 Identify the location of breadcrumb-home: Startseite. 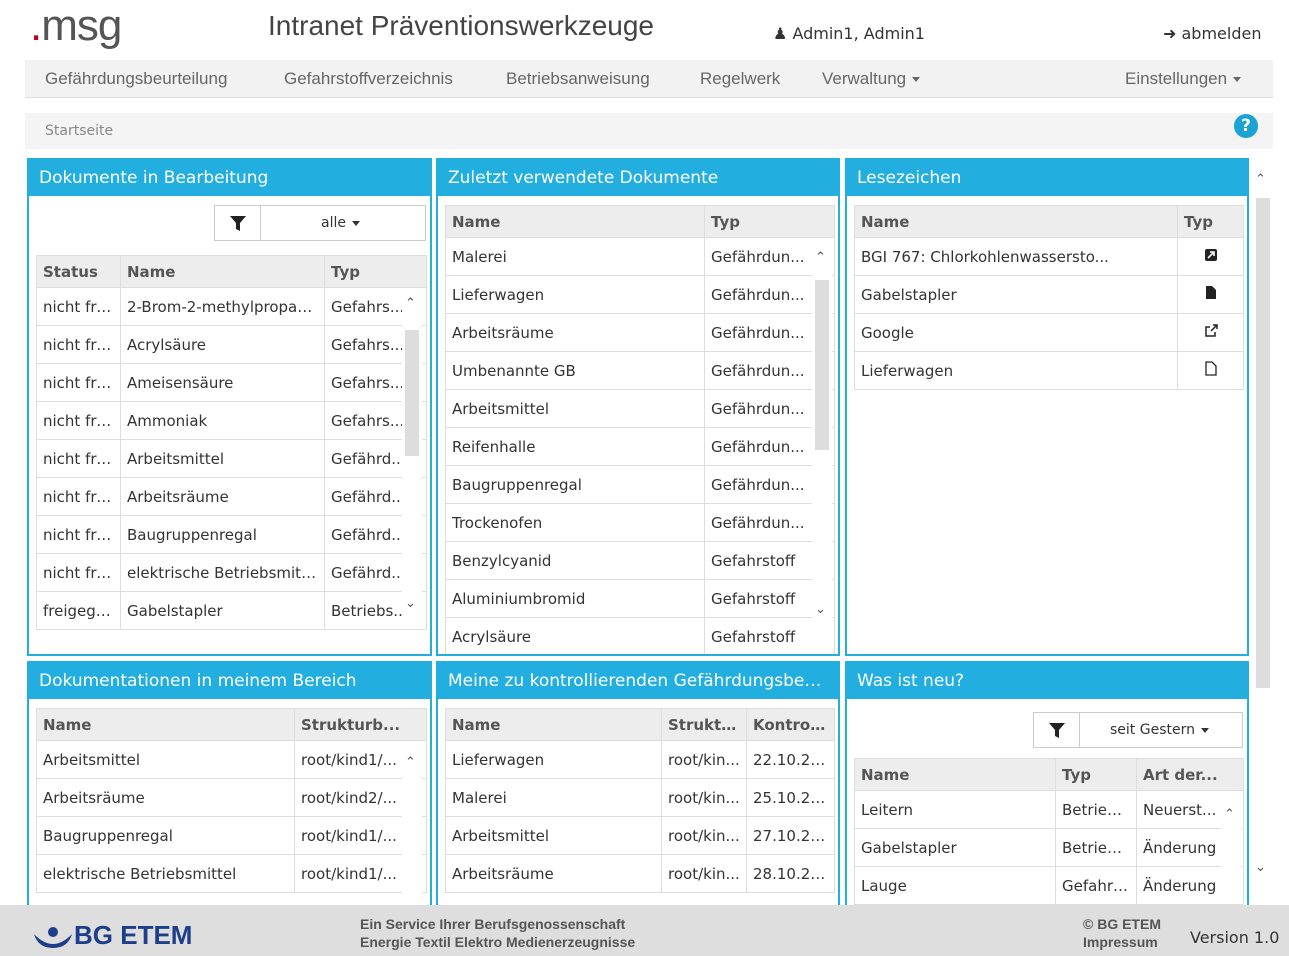
(79, 131).